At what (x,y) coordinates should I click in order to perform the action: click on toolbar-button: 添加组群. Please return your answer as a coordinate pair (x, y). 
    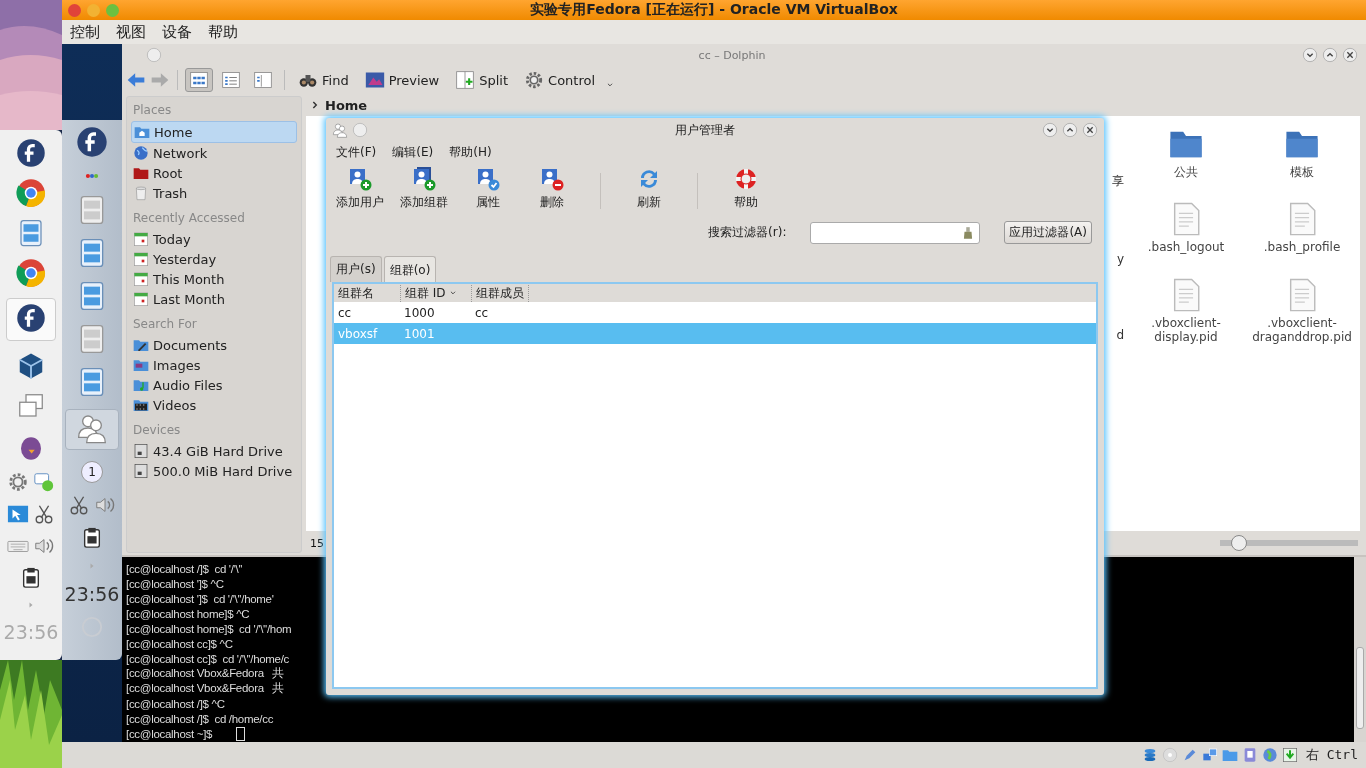
    Looking at the image, I should click on (424, 189).